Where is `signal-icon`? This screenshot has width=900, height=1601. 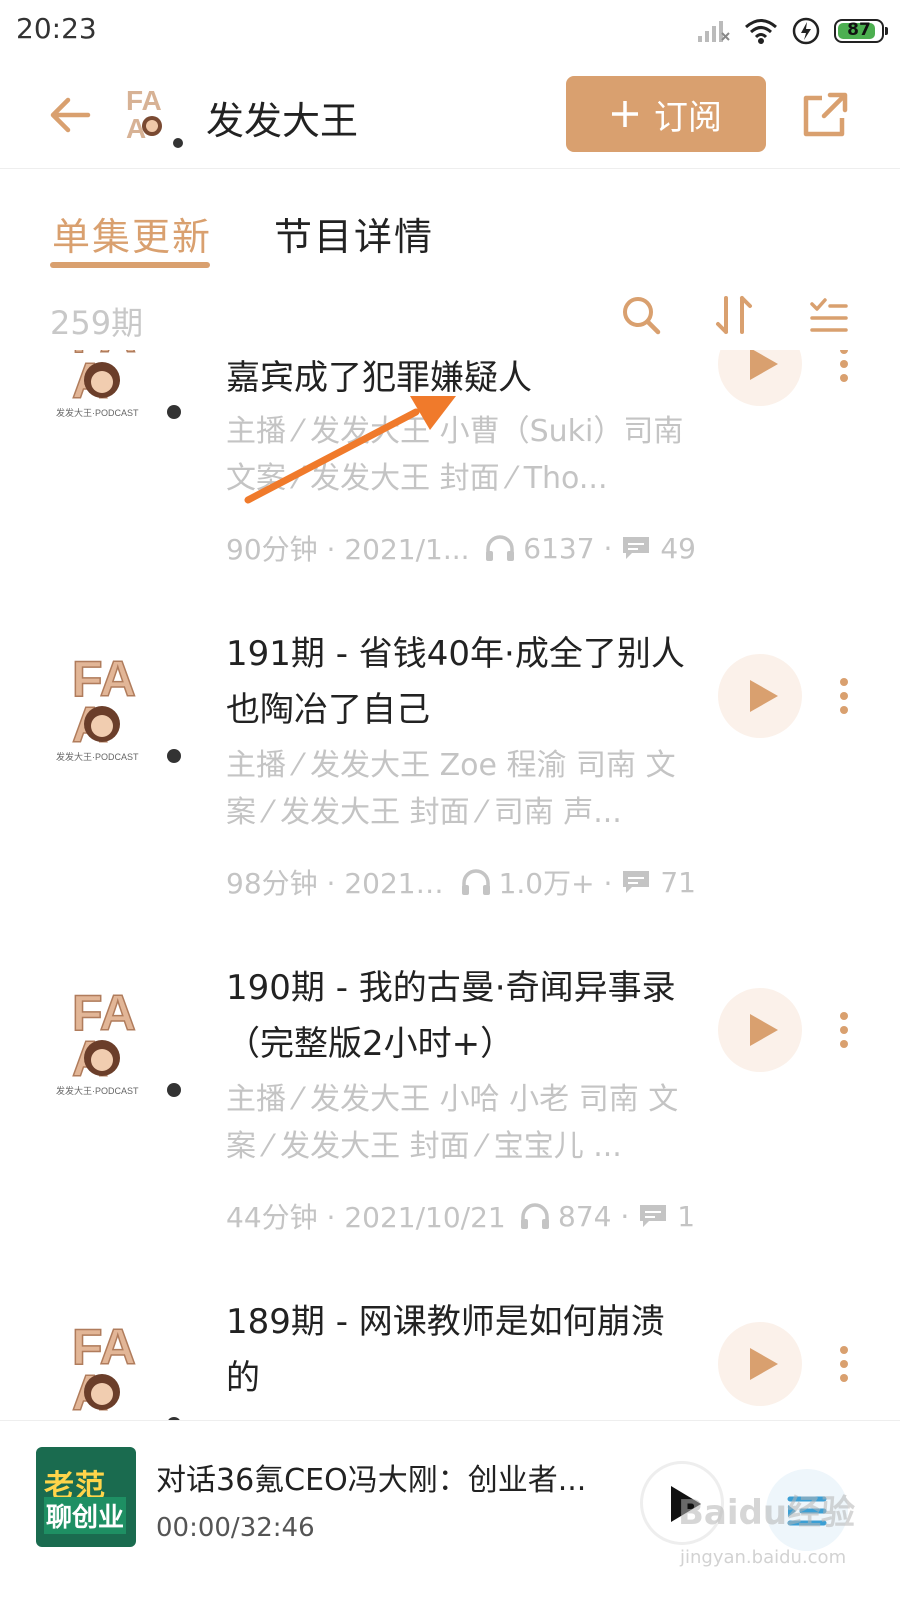
signal-icon is located at coordinates (714, 31).